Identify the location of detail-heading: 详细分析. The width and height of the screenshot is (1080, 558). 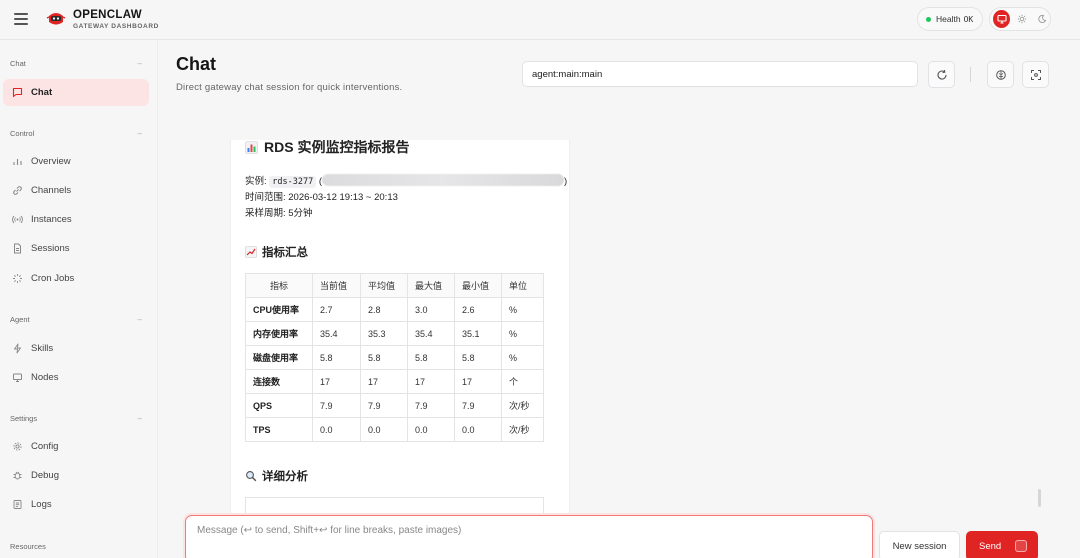
(276, 476).